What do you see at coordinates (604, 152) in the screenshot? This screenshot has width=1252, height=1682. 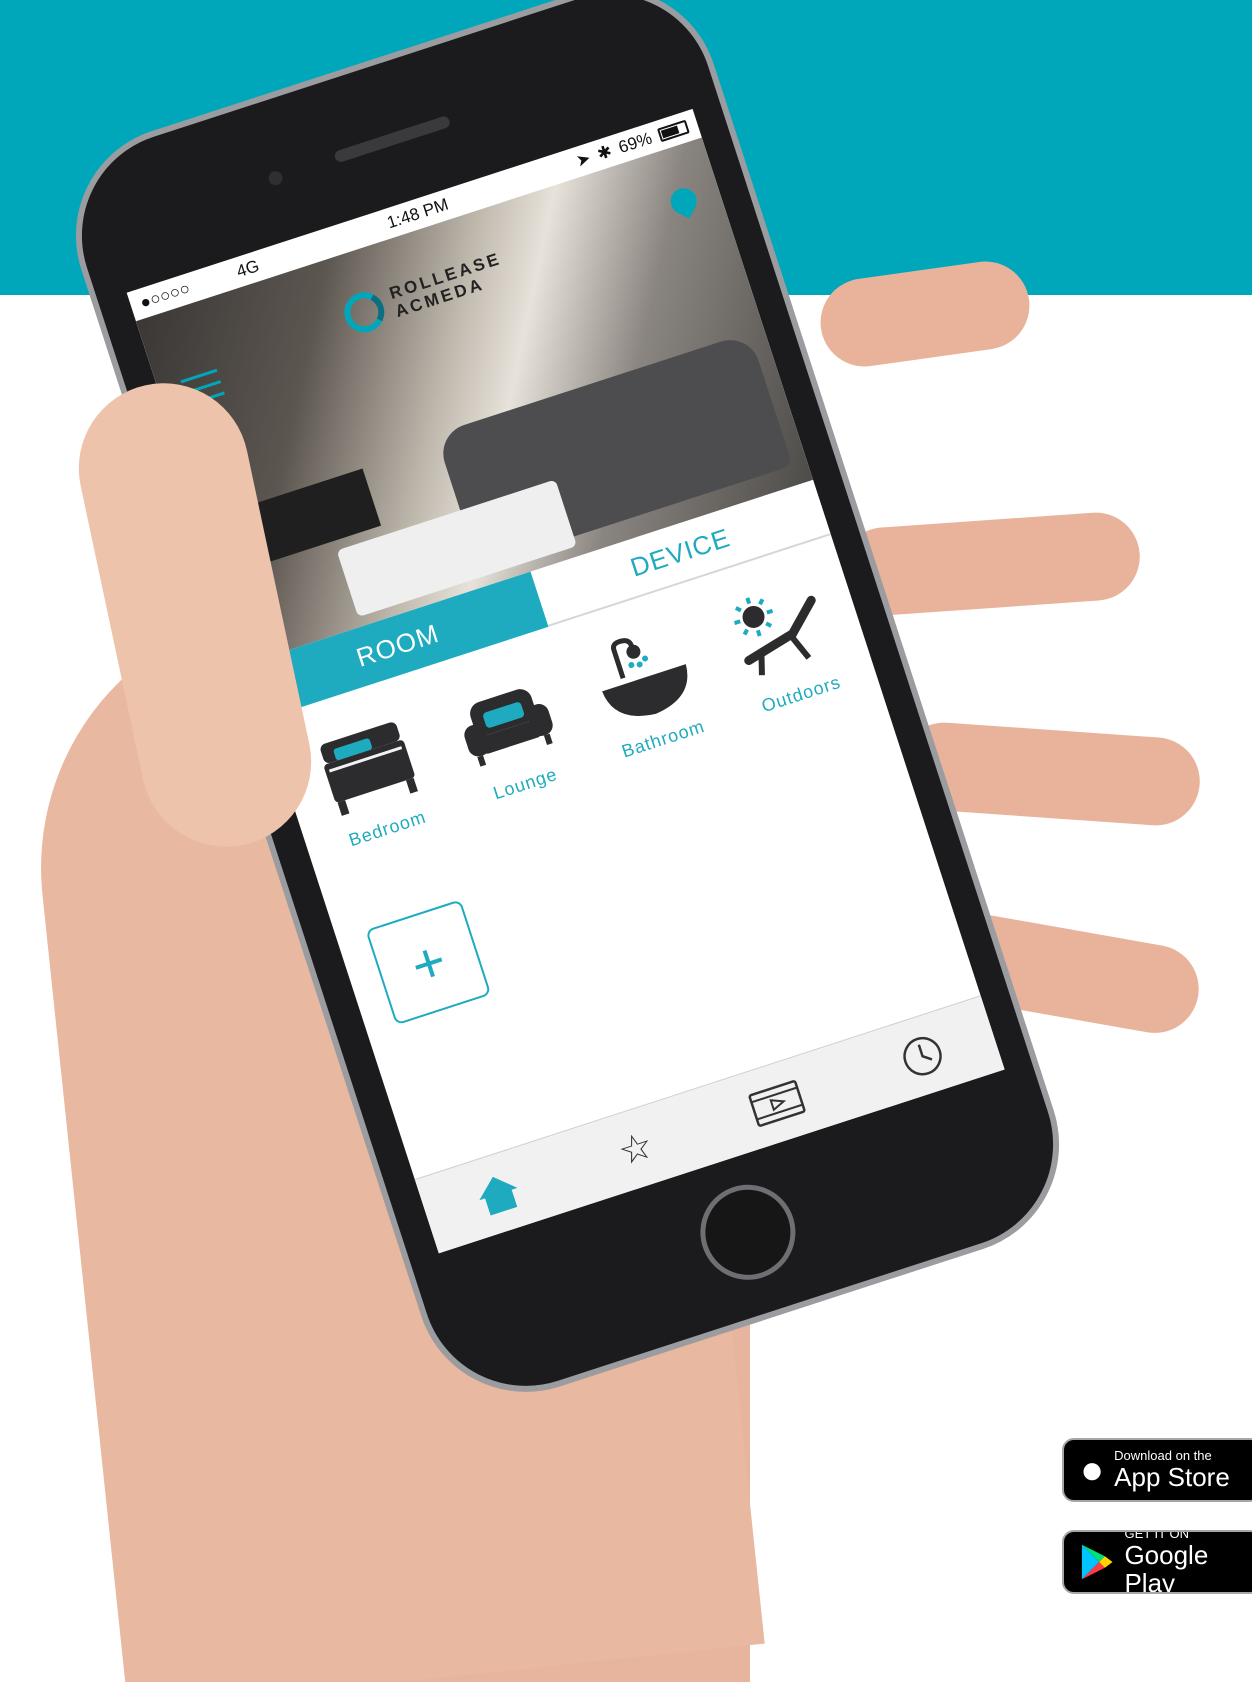 I see `bluetooth-icon: ✱` at bounding box center [604, 152].